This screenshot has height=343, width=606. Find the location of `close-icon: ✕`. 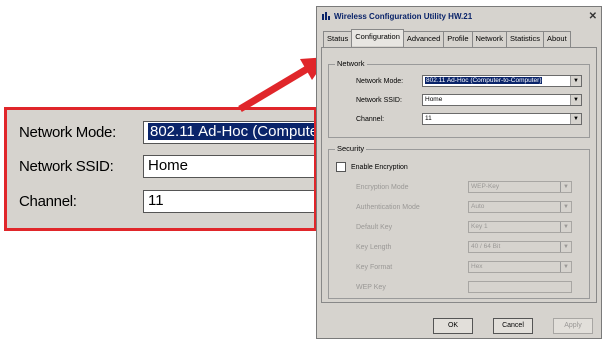

close-icon: ✕ is located at coordinates (593, 16).